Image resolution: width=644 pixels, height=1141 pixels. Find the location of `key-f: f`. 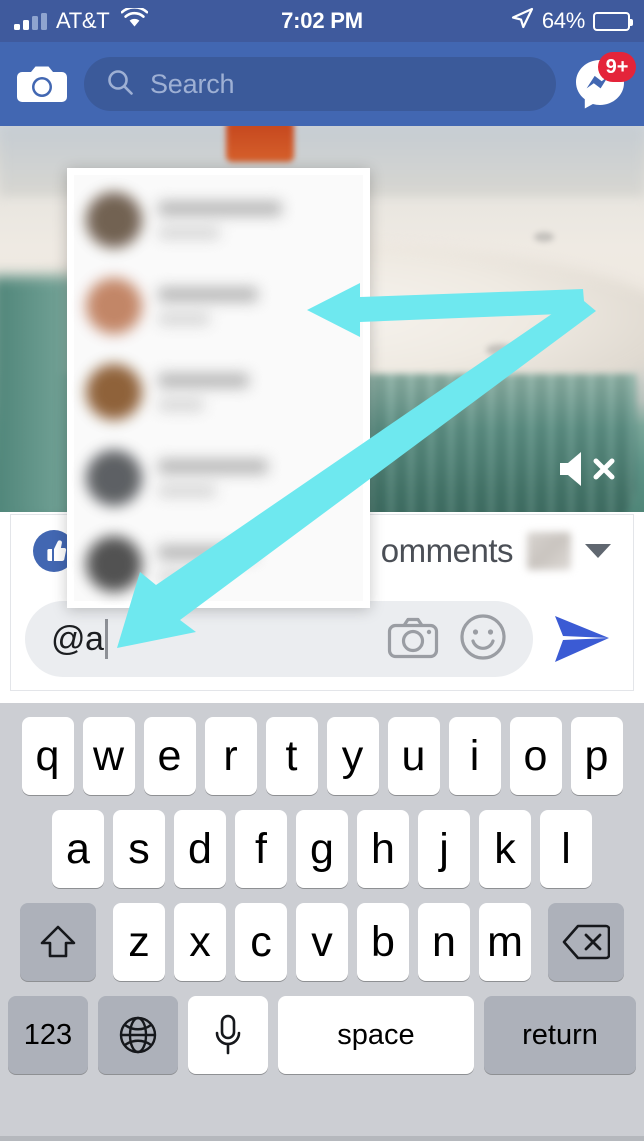

key-f: f is located at coordinates (261, 849).